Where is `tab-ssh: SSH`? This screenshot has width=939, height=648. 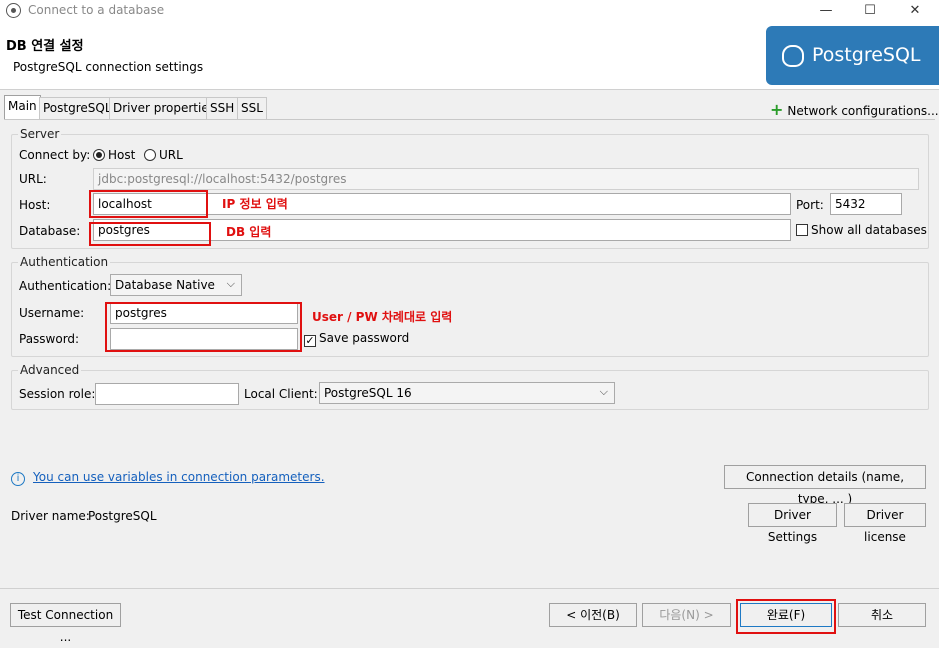
tab-ssh: SSH is located at coordinates (222, 108).